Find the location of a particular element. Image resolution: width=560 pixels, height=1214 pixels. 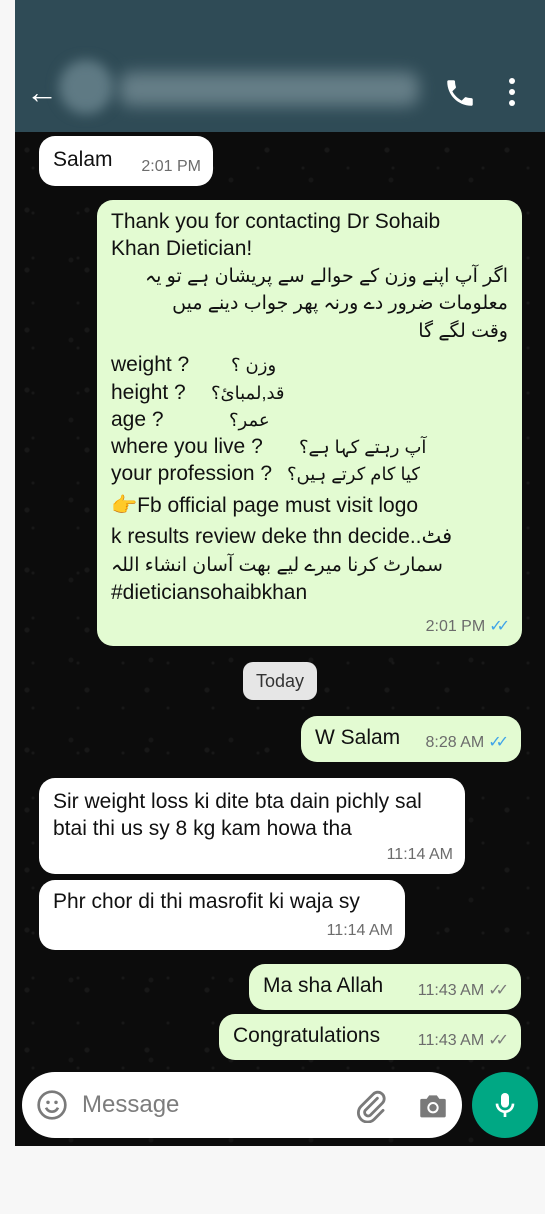

question-ur: وزن ؟ is located at coordinates (254, 365).